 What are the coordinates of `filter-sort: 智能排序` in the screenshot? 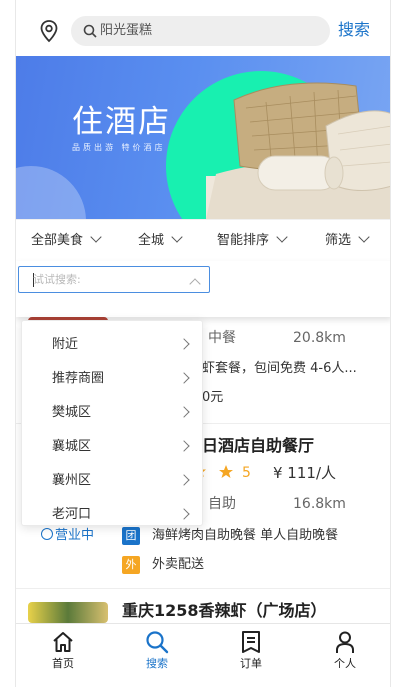 It's located at (252, 240).